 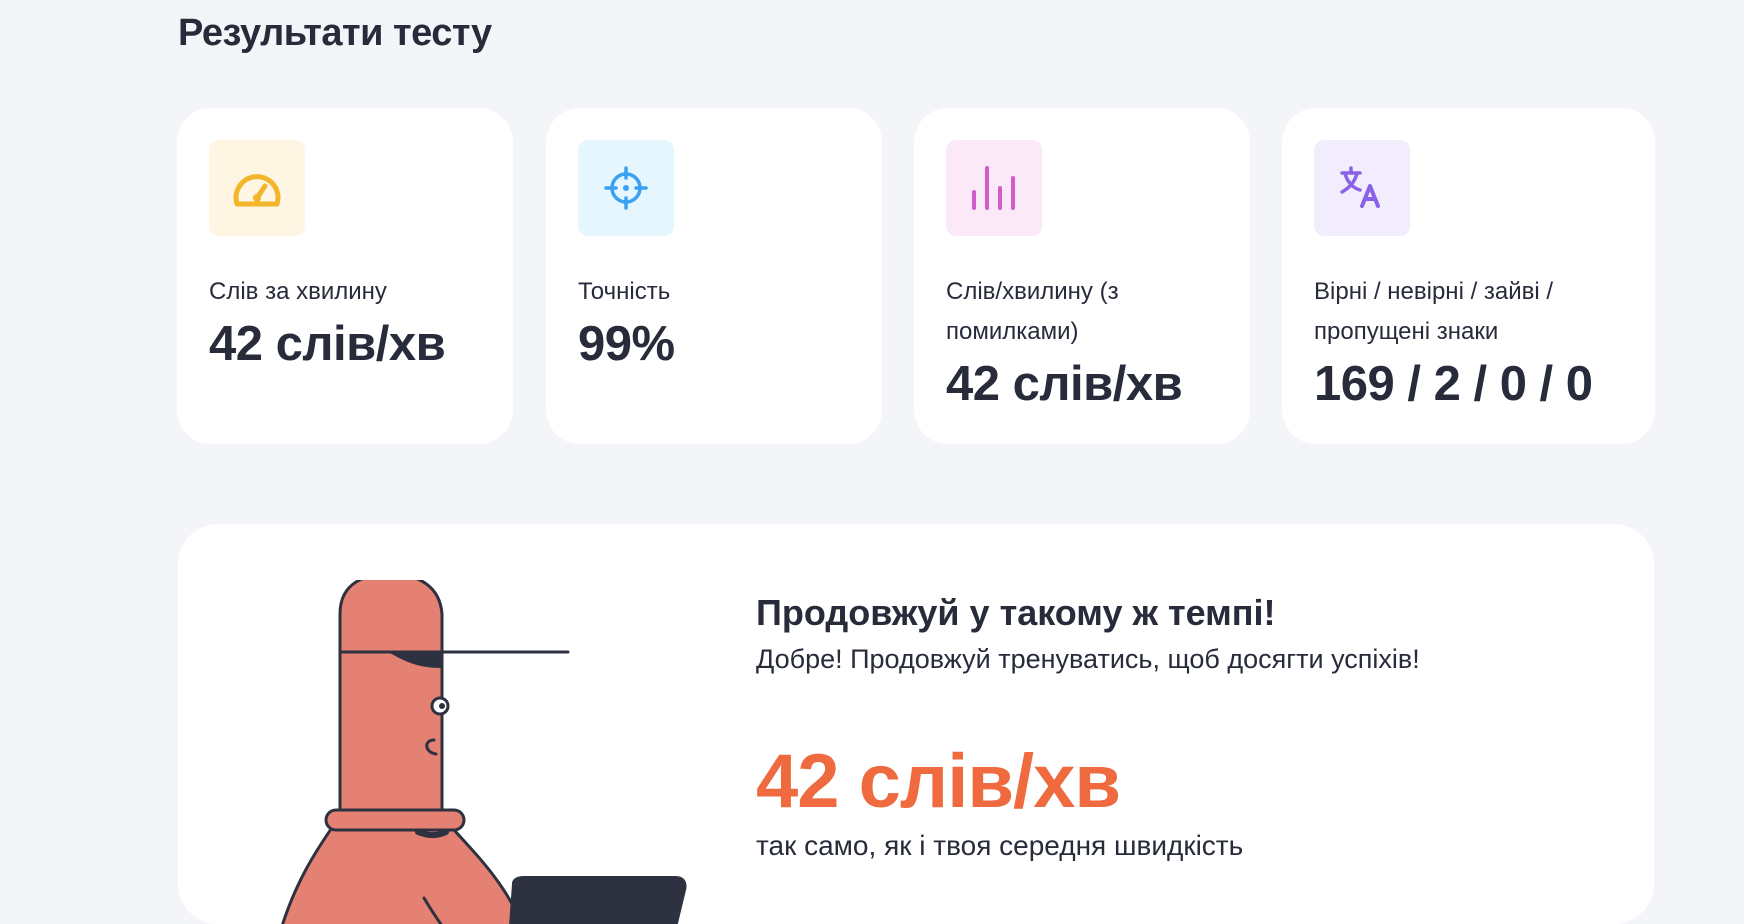 What do you see at coordinates (1000, 845) in the screenshot?
I see `feedback-comparison: так само, як і твоя середня швидкість` at bounding box center [1000, 845].